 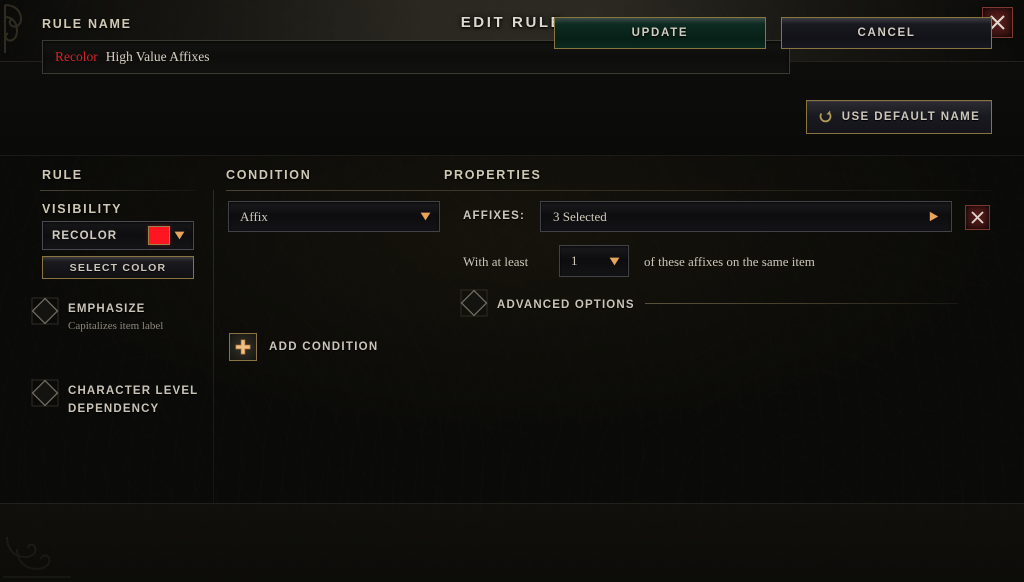 I want to click on use-default-name-label: USE DEFAULT NAME, so click(x=911, y=117).